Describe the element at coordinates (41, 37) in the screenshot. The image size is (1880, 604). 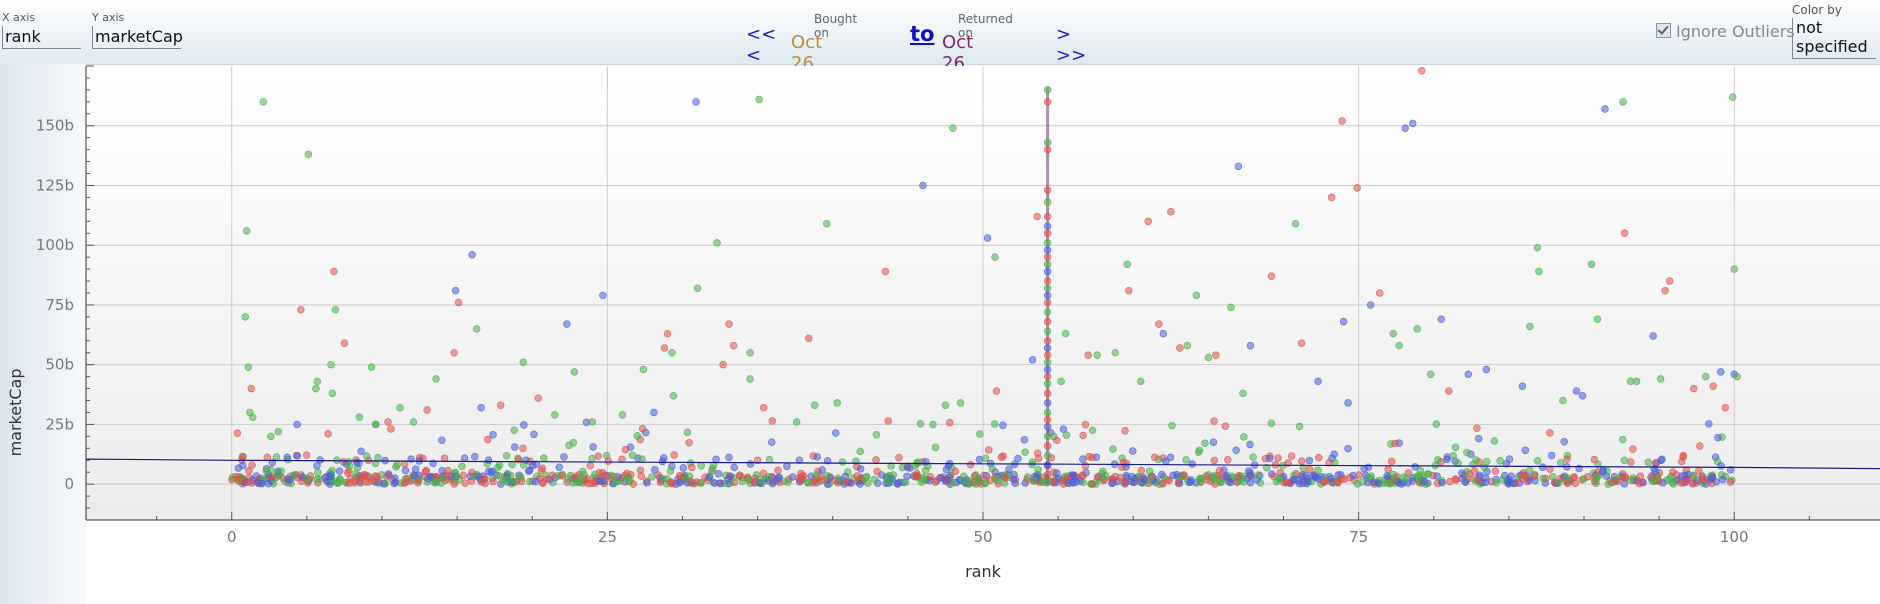
I see `x-axis-input: rank` at that location.